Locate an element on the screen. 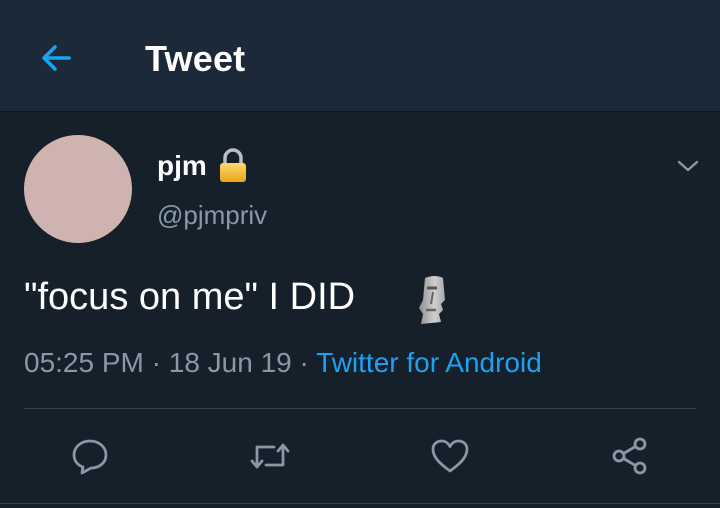 This screenshot has height=508, width=720. retweet-button is located at coordinates (270, 456).